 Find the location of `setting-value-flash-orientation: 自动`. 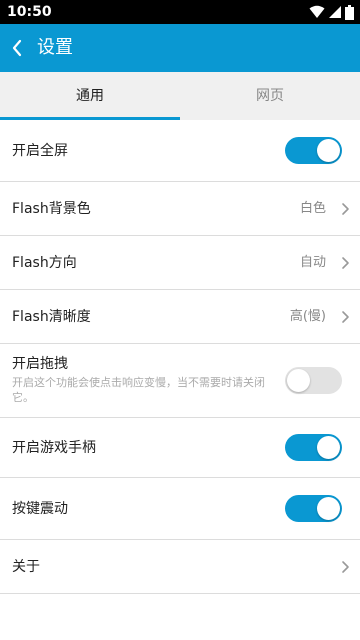

setting-value-flash-orientation: 自动 is located at coordinates (312, 262).